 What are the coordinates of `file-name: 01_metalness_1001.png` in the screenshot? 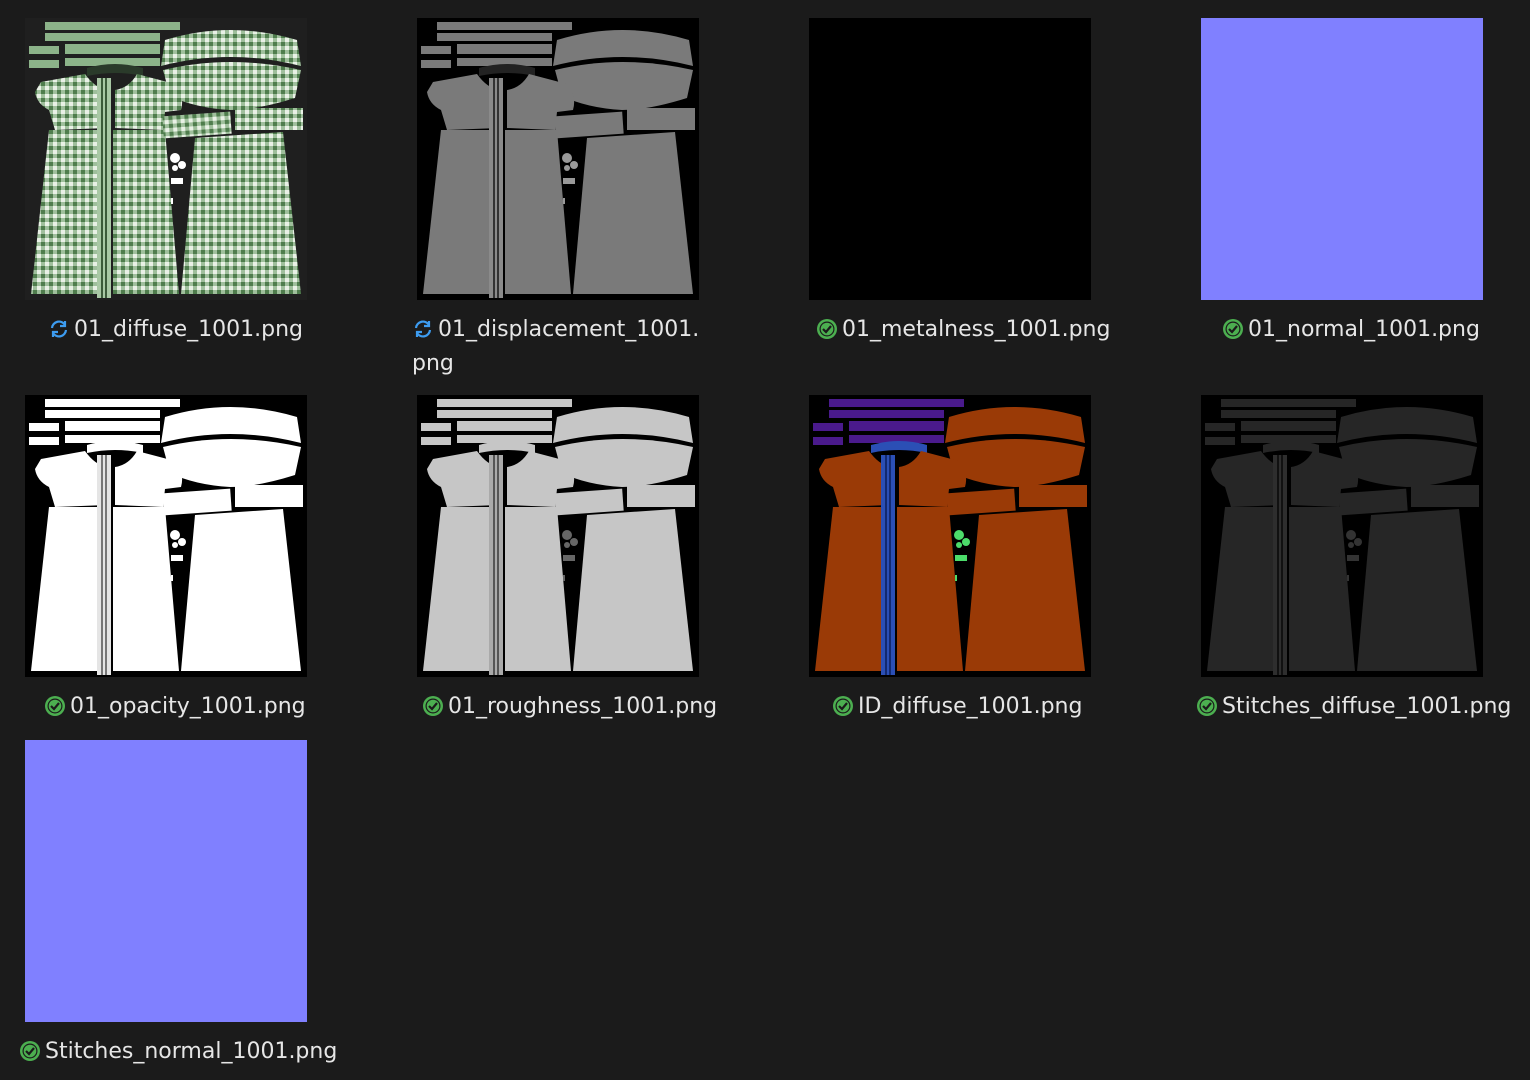 It's located at (976, 329).